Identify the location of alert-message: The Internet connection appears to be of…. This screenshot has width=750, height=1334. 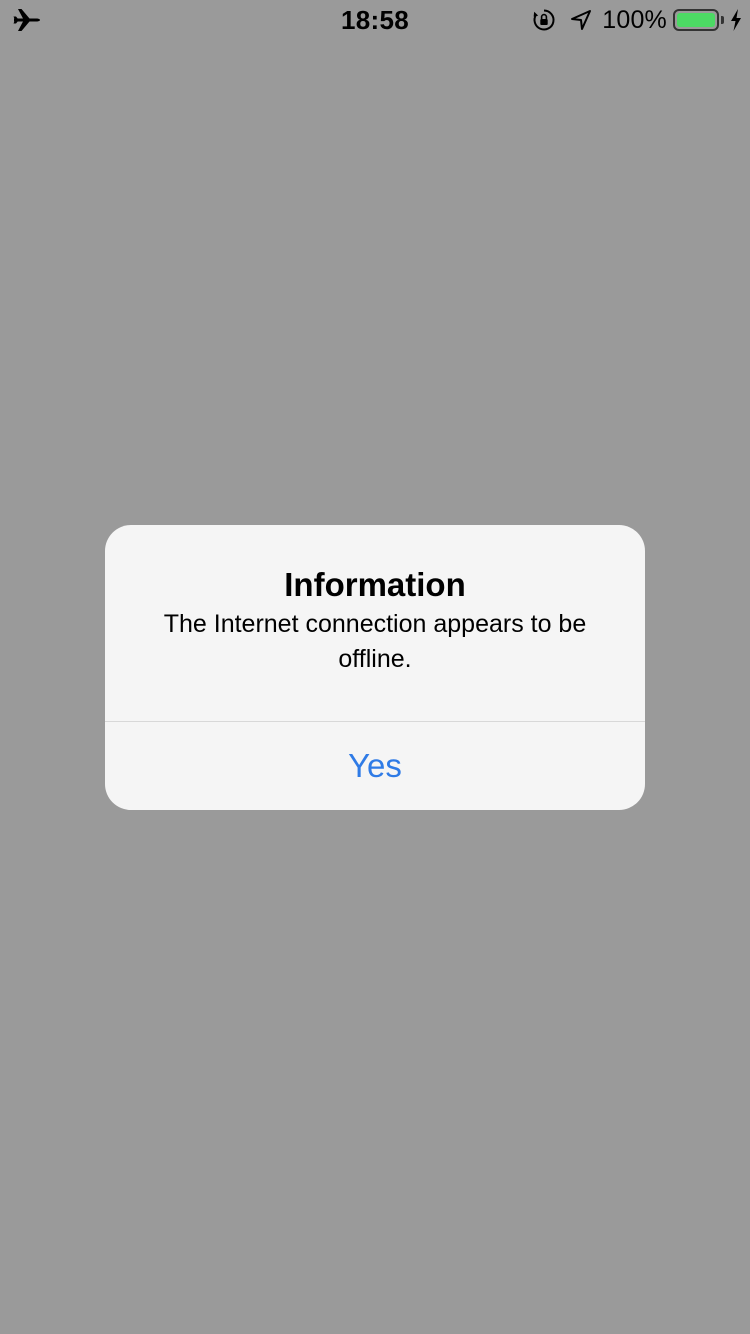
(375, 641).